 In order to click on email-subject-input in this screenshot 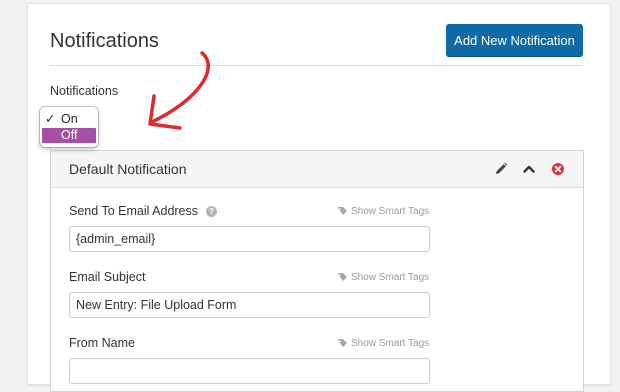, I will do `click(249, 305)`.